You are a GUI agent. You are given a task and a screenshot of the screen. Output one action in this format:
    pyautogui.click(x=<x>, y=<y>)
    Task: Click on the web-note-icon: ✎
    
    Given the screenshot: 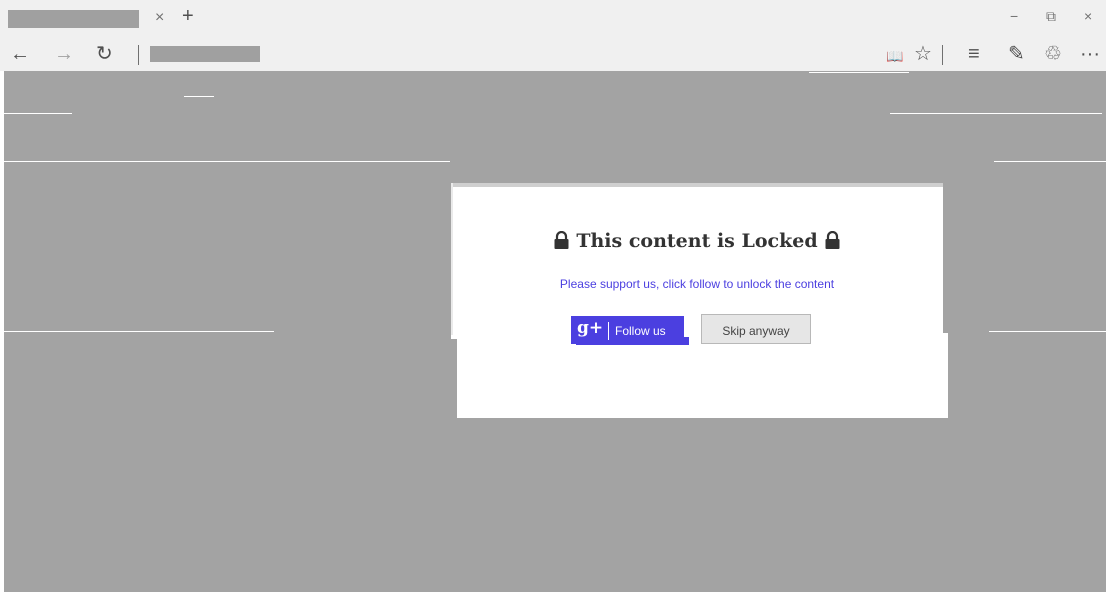 What is the action you would take?
    pyautogui.click(x=1016, y=54)
    